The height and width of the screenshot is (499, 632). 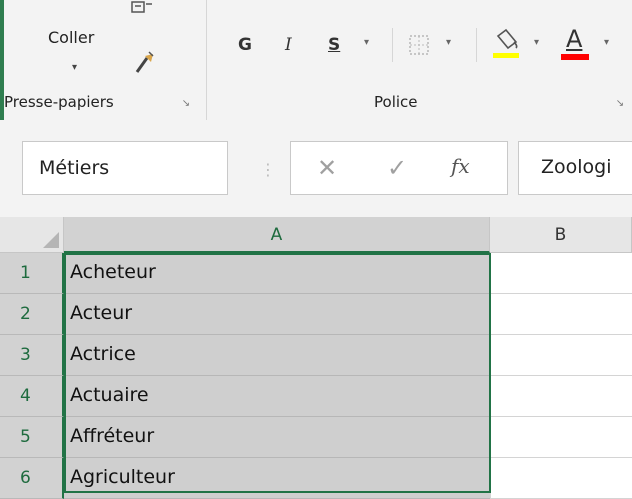 What do you see at coordinates (561, 235) in the screenshot?
I see `column-header-b: B` at bounding box center [561, 235].